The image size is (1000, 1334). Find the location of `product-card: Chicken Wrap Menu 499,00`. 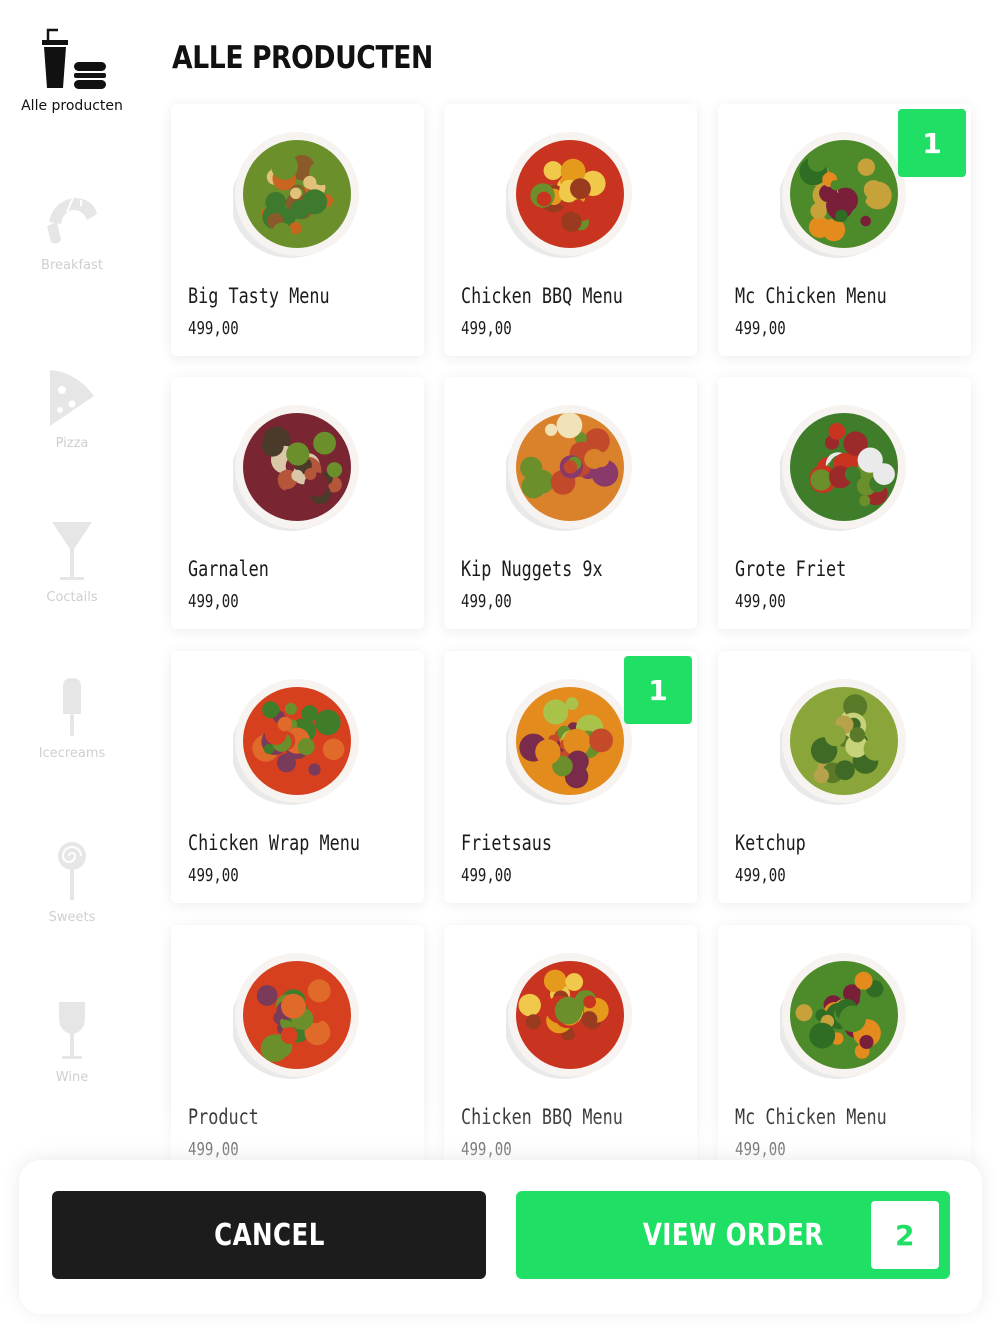

product-card: Chicken Wrap Menu 499,00 is located at coordinates (297, 777).